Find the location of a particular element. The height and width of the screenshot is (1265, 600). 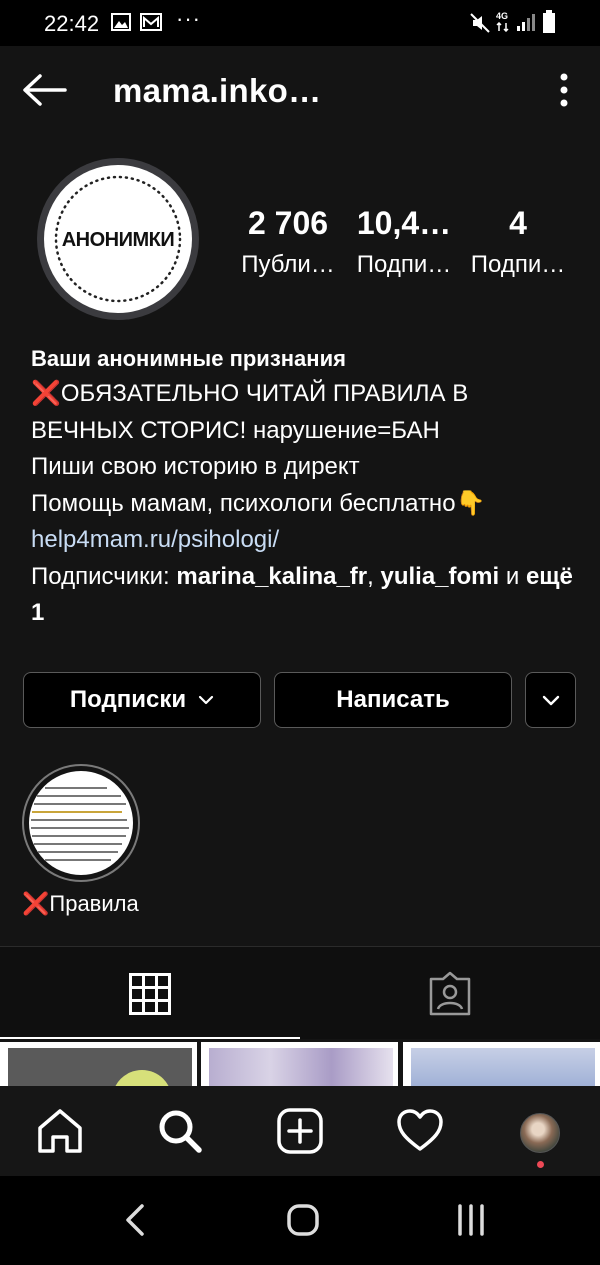

conjunction: и is located at coordinates (512, 576).